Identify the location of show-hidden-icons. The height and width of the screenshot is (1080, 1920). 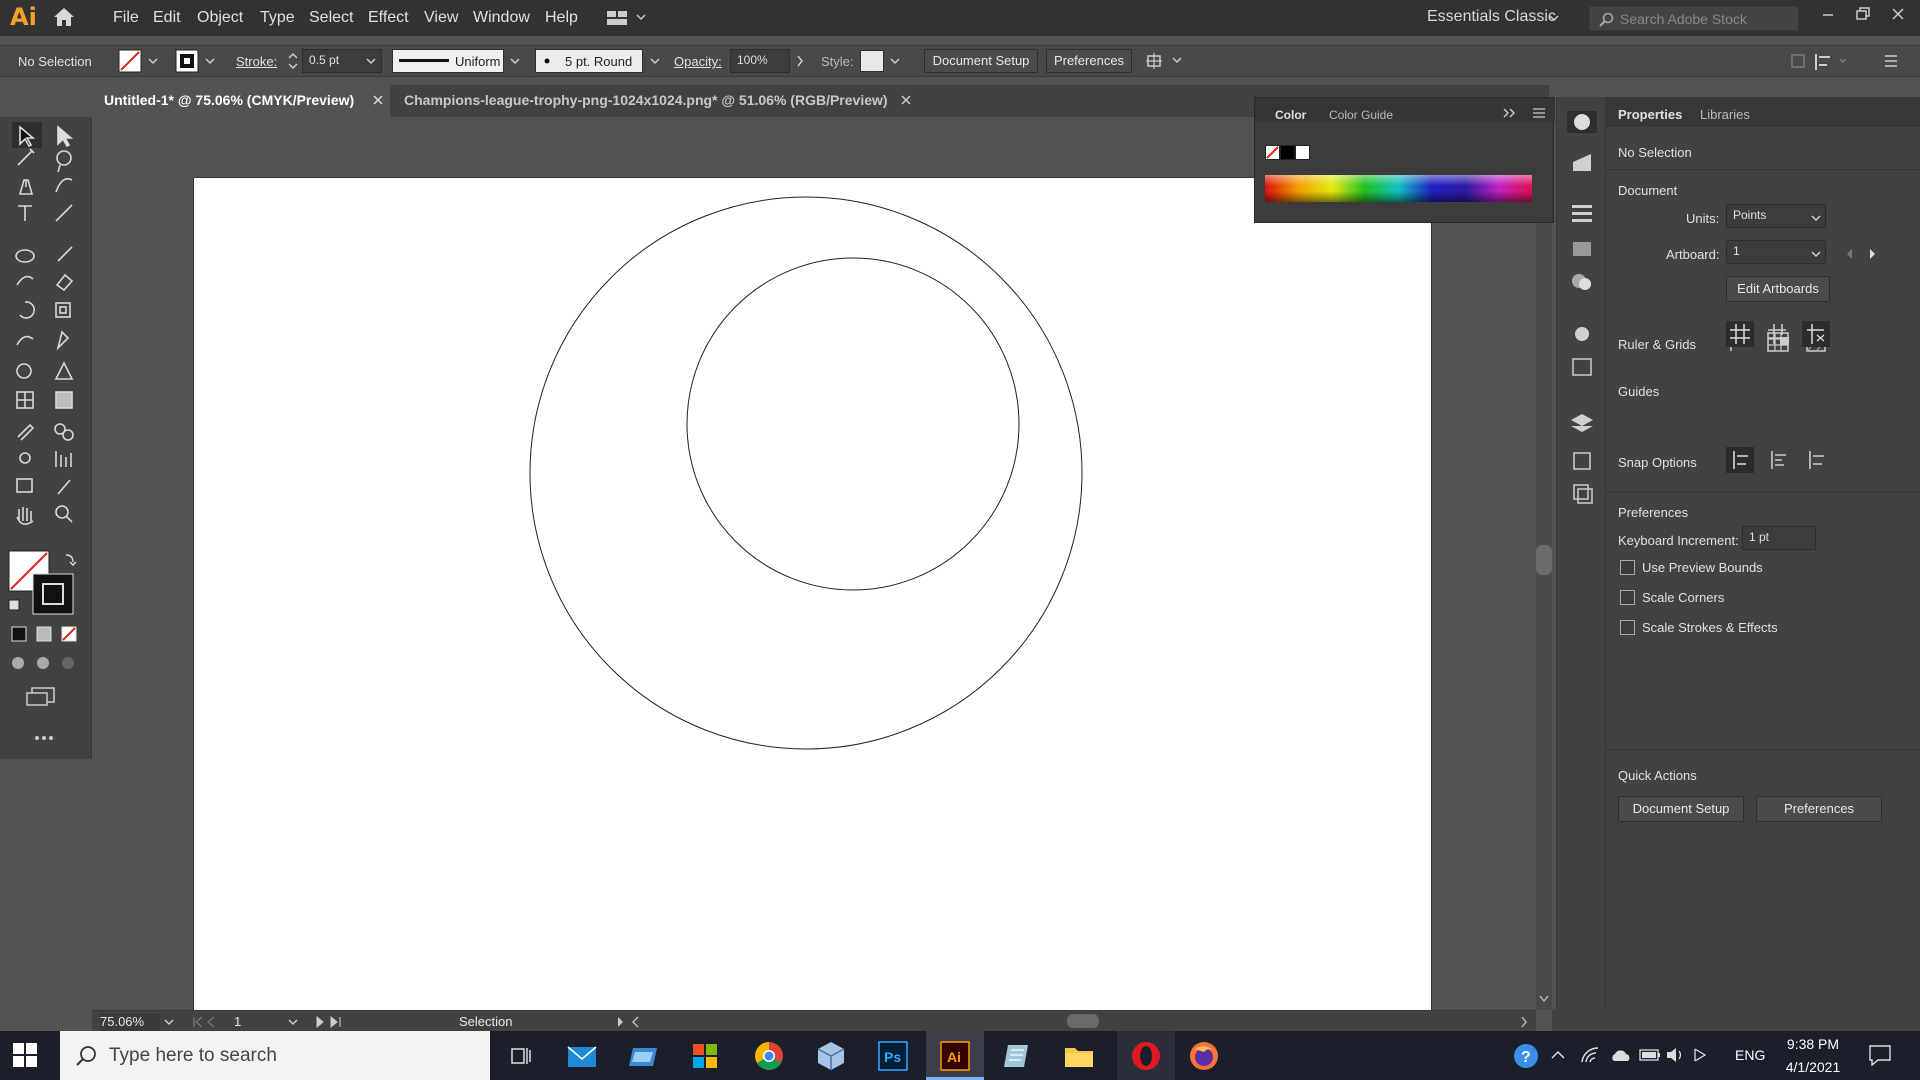
(1558, 1055).